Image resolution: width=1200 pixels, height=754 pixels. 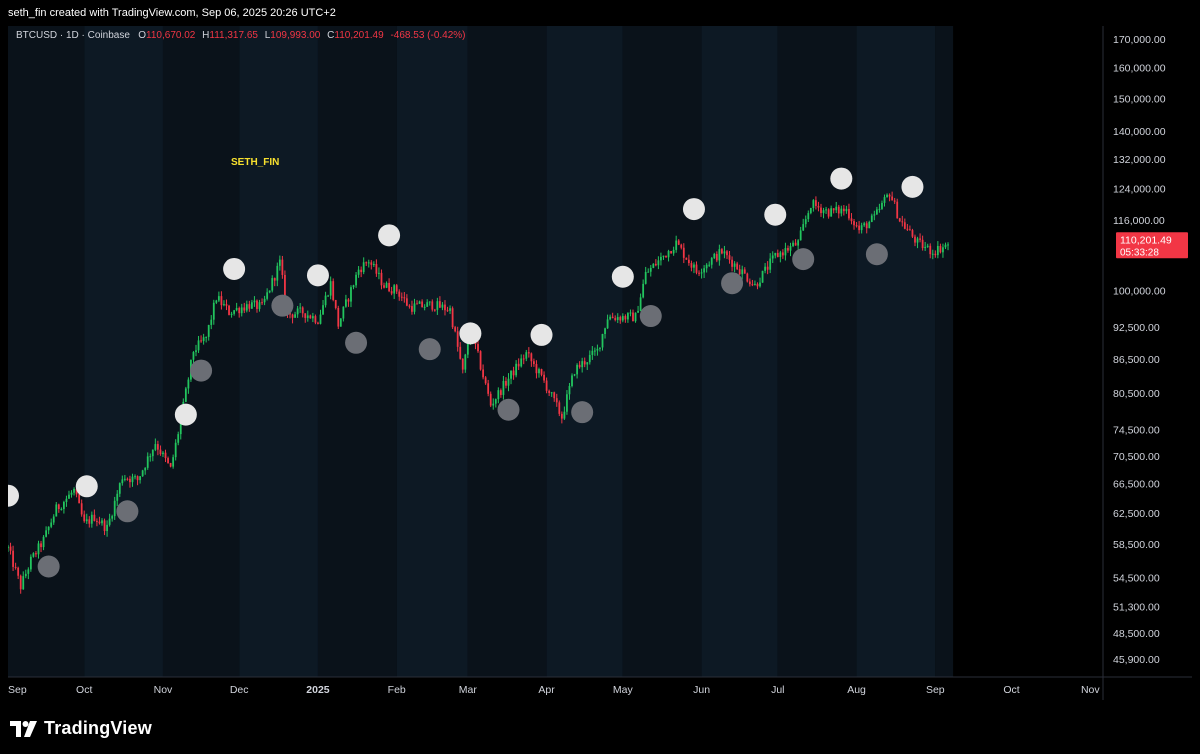 What do you see at coordinates (359, 35) in the screenshot?
I see `close-value: 110,201.49` at bounding box center [359, 35].